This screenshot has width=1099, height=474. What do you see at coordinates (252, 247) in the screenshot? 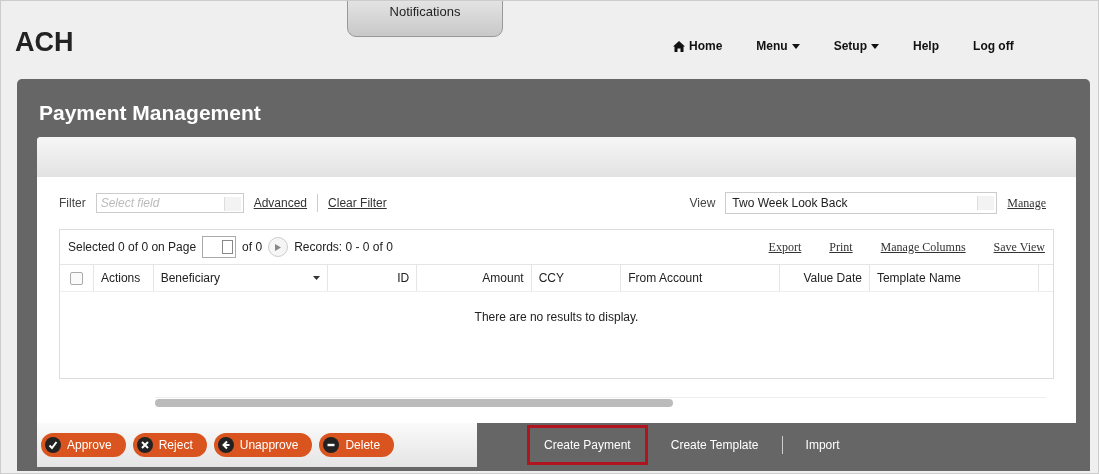
I see `page-count: of 0` at bounding box center [252, 247].